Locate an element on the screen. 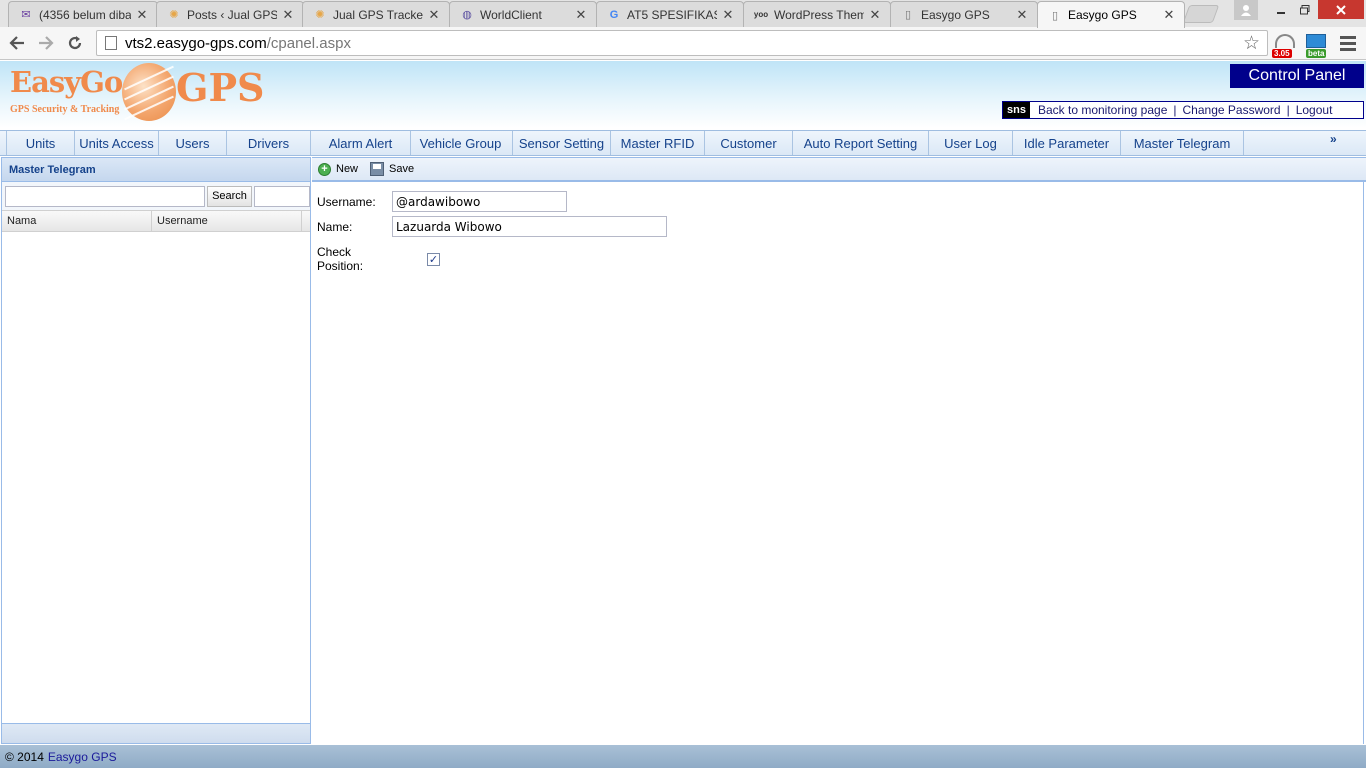  menu-item-idle-parameter: Idle Parameter is located at coordinates (1066, 143).